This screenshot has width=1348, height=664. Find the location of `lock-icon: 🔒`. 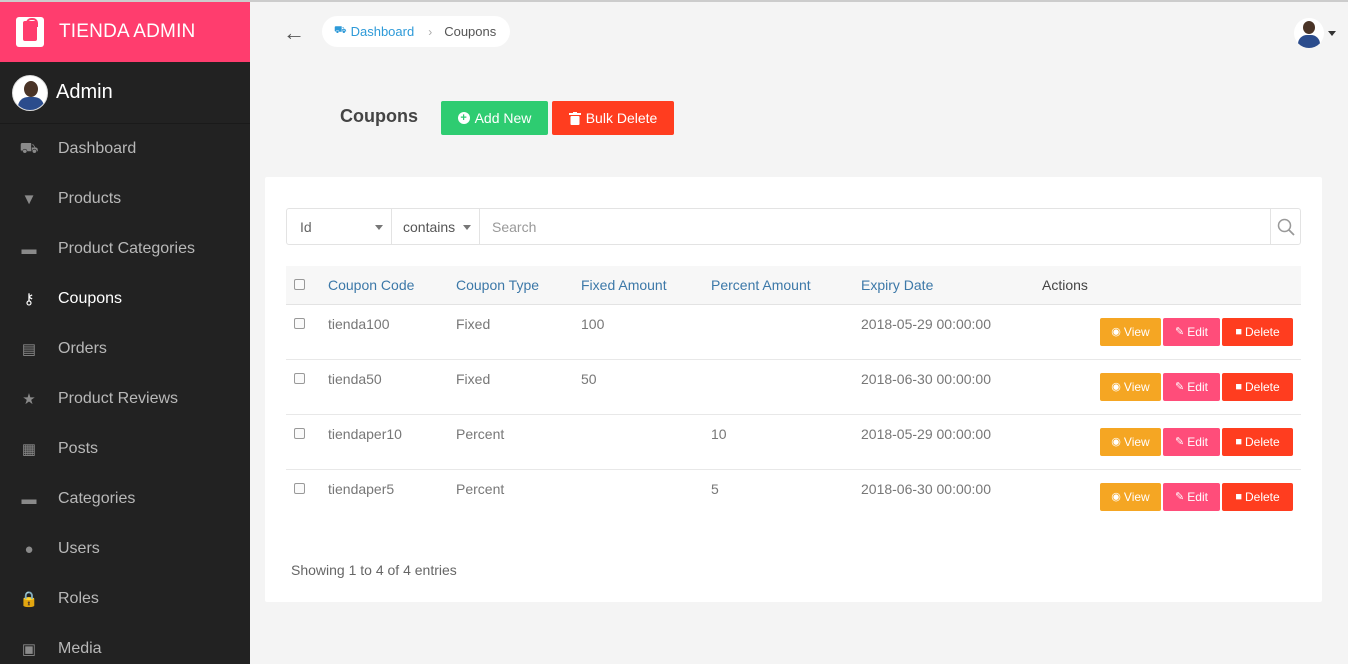

lock-icon: 🔒 is located at coordinates (29, 599).